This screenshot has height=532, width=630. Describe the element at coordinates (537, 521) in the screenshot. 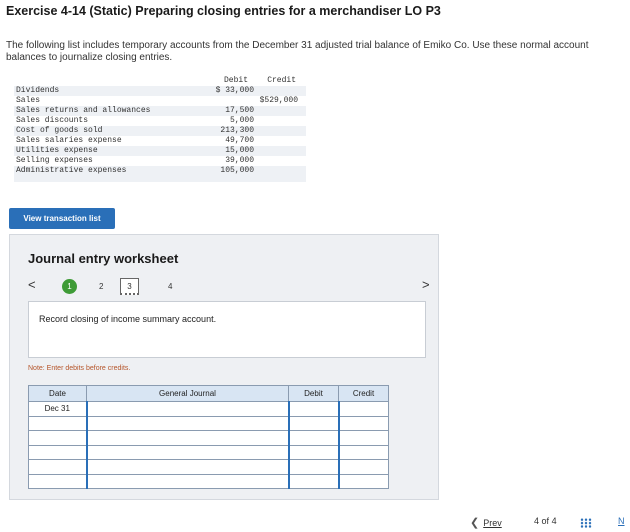

I see `current-page: 4` at that location.